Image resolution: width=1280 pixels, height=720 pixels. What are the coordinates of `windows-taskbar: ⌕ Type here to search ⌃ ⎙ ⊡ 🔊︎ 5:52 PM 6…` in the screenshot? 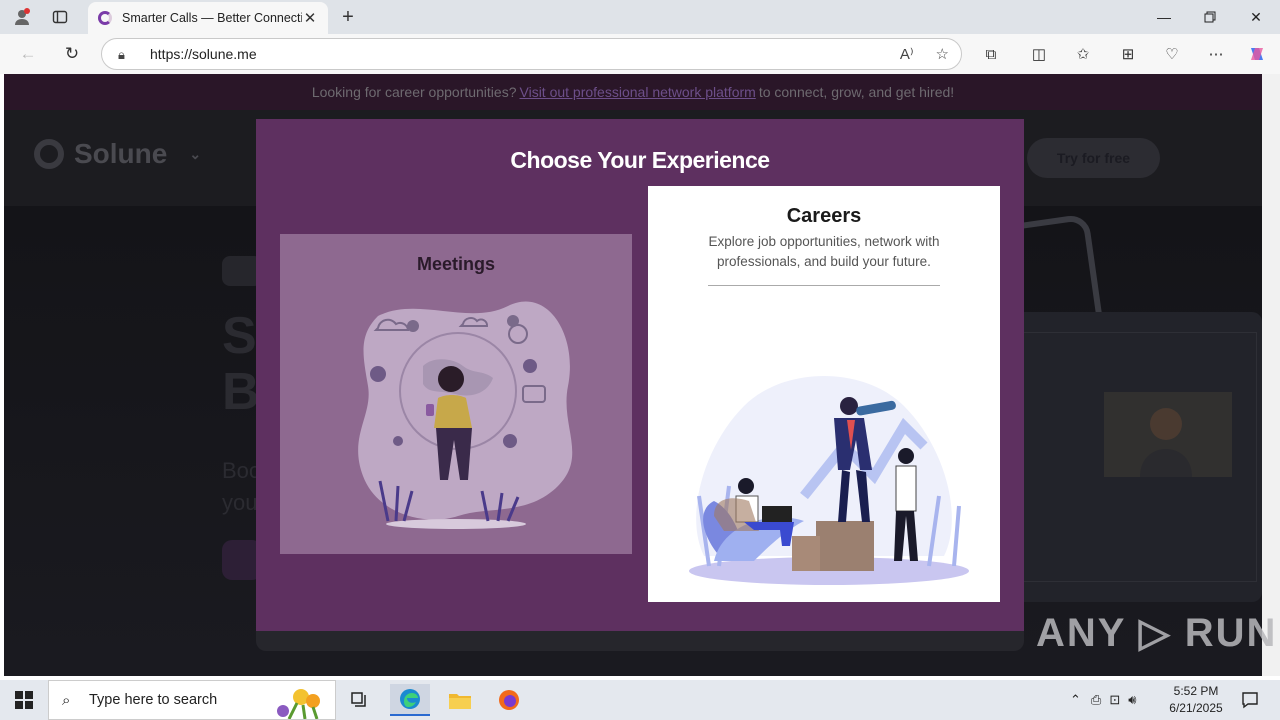 It's located at (640, 700).